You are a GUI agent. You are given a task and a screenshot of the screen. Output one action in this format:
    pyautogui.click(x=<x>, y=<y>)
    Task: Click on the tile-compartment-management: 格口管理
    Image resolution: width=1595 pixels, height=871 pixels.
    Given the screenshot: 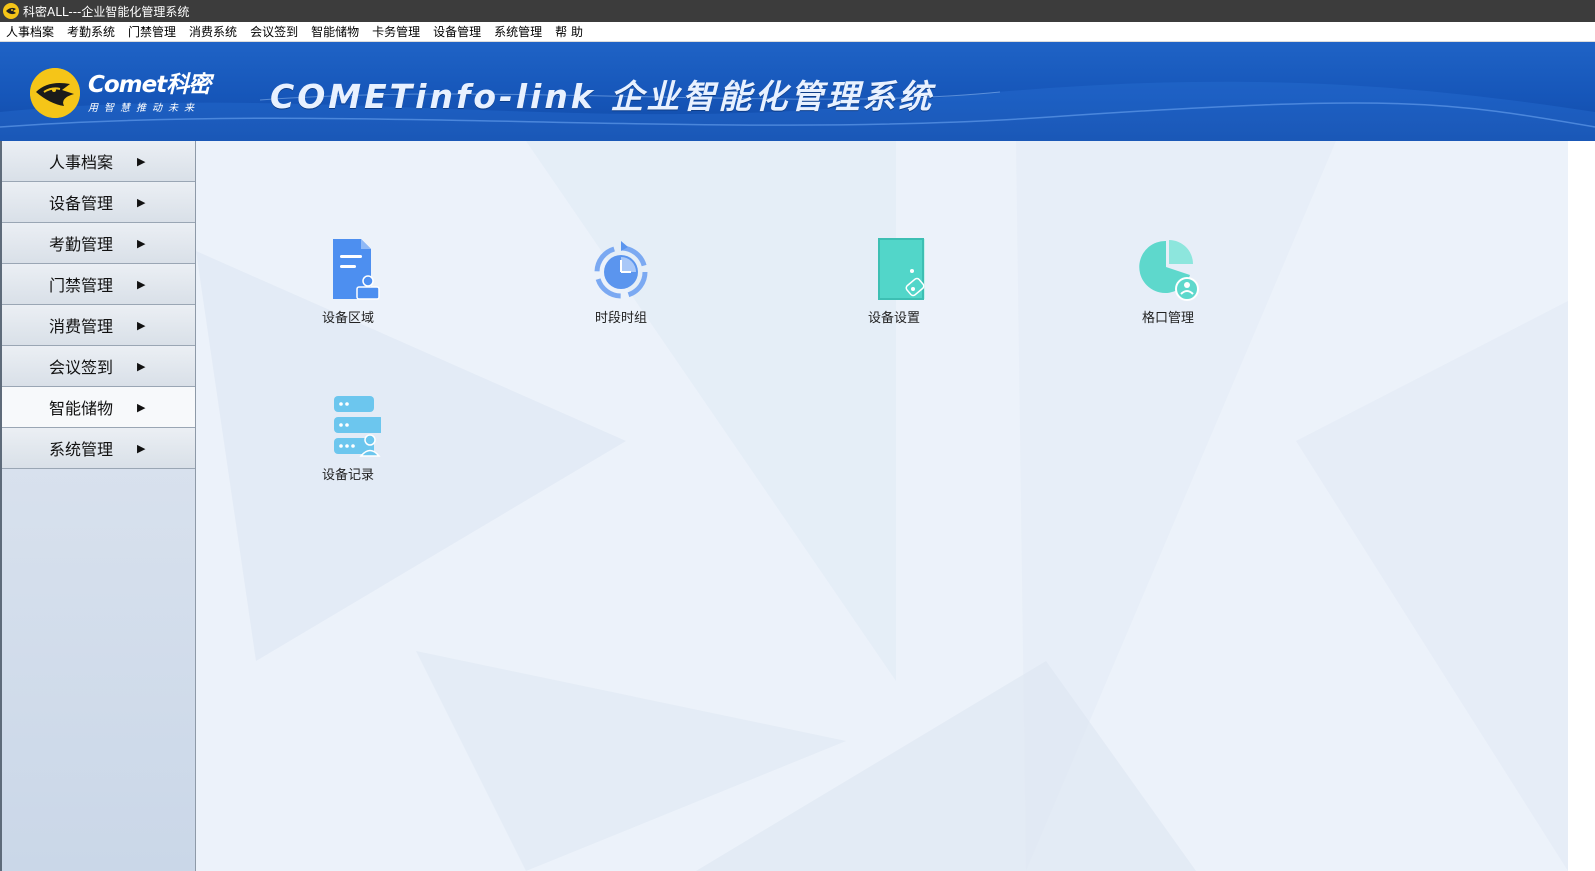 What is the action you would take?
    pyautogui.click(x=1168, y=281)
    